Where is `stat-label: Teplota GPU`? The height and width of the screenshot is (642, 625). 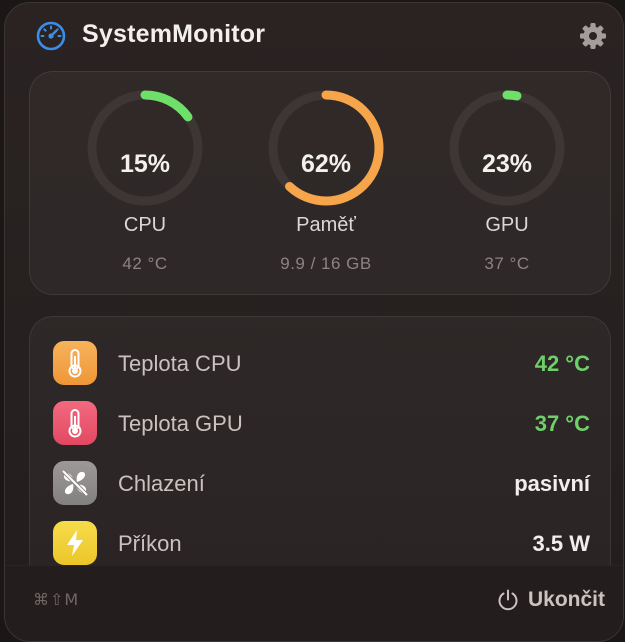
stat-label: Teplota GPU is located at coordinates (180, 423).